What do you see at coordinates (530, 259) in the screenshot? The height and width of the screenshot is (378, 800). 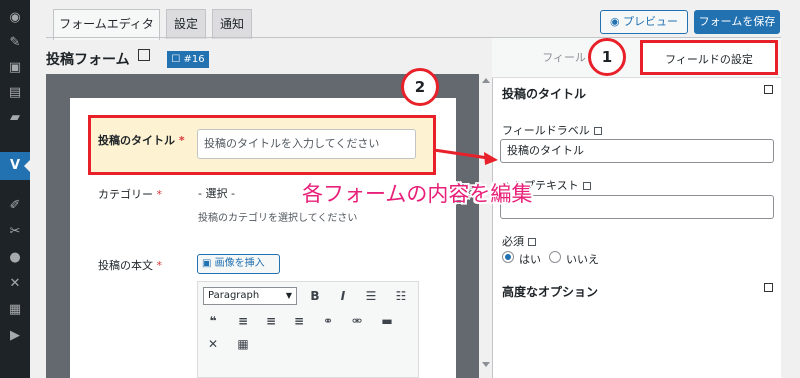 I see `required-yes-label: はい` at bounding box center [530, 259].